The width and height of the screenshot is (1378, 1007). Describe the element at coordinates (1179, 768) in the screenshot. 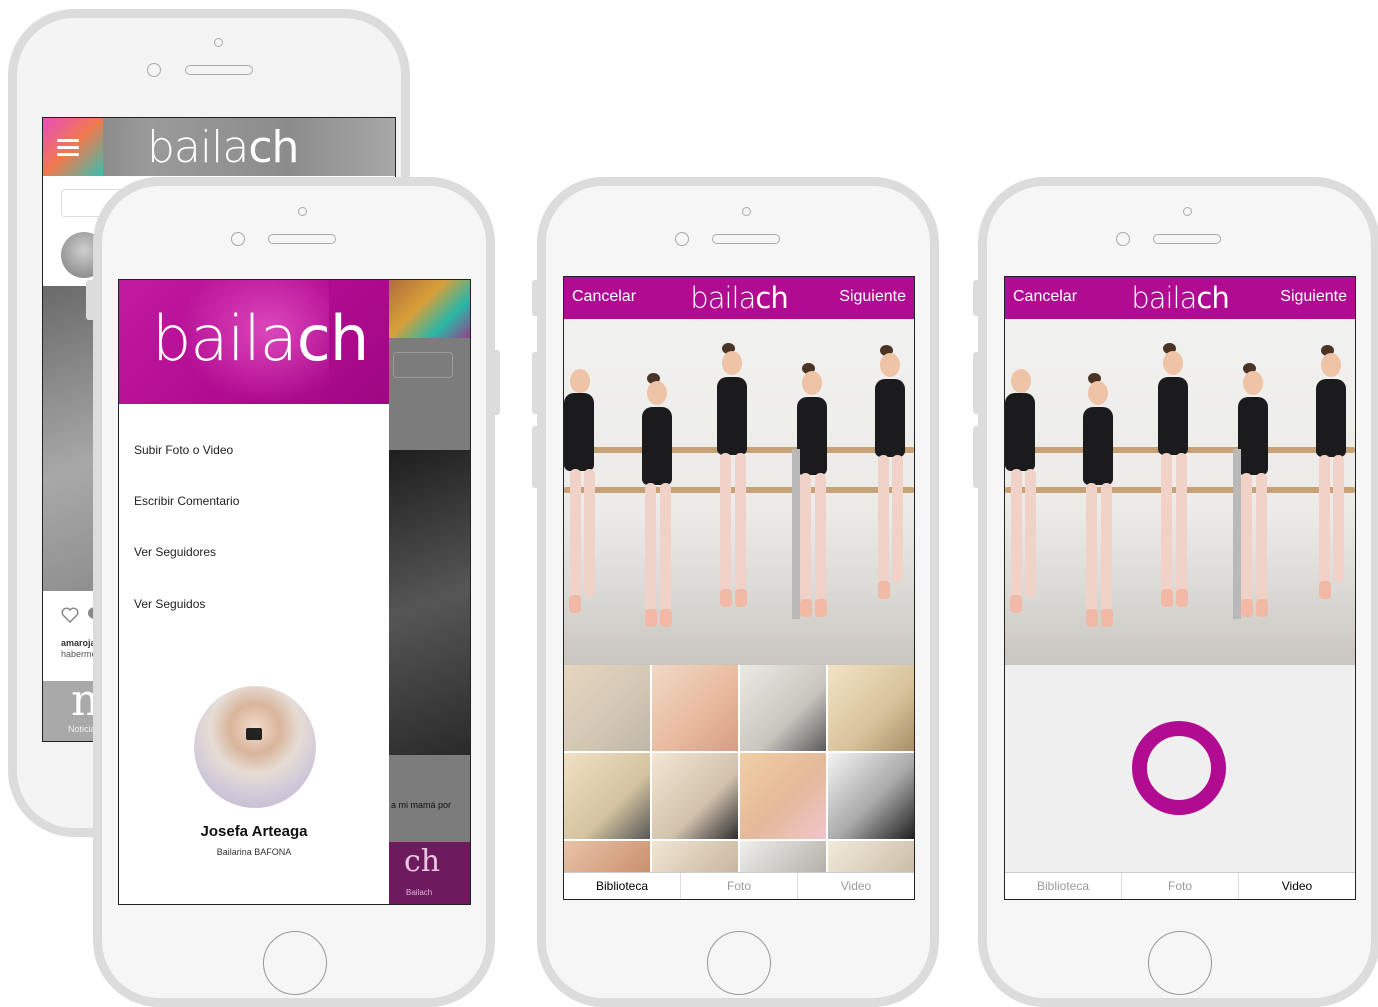

I see `record-button-icon` at that location.